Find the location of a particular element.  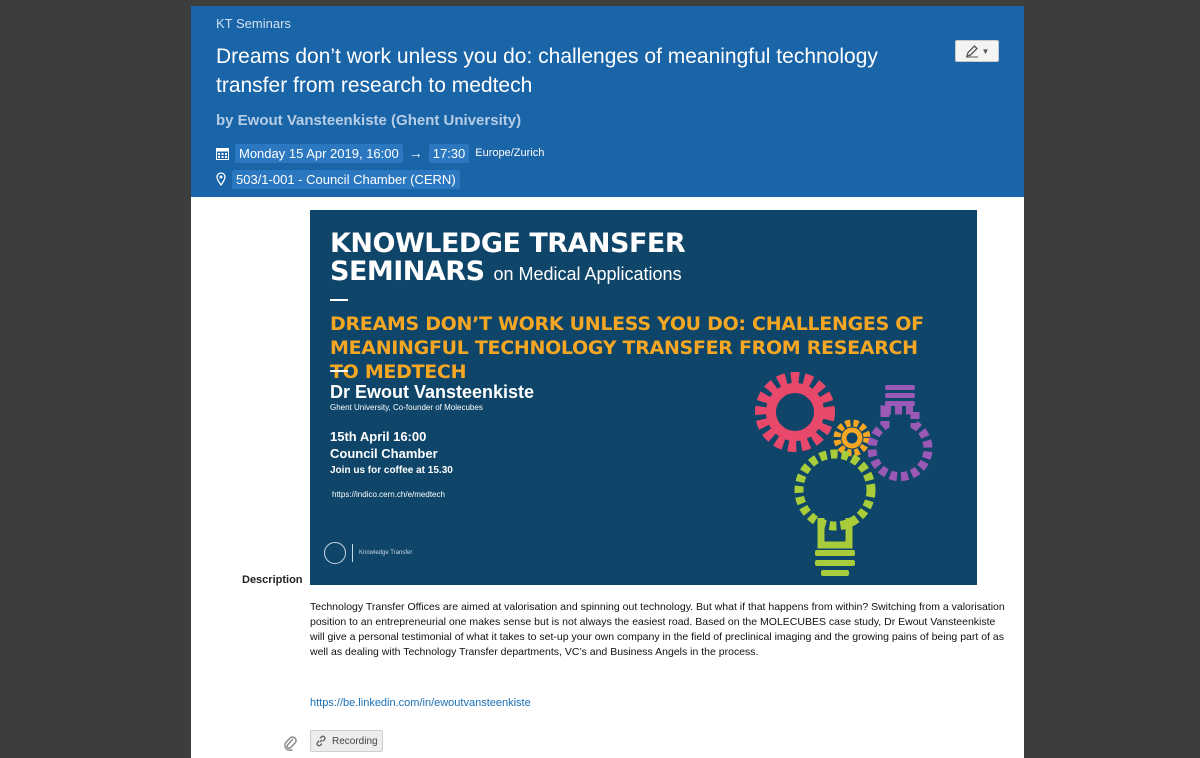

recording-button: Recording is located at coordinates (346, 741).